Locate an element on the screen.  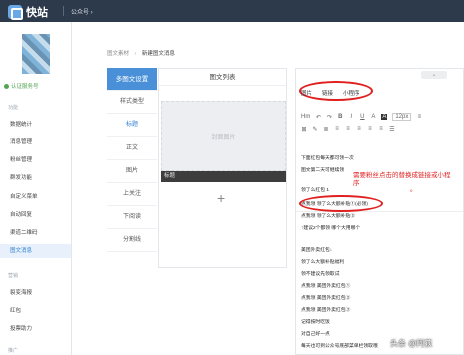
format-toolbar-row1: Hm ↶ ↷ B I U A A 12px ≡ is located at coordinates (361, 117).